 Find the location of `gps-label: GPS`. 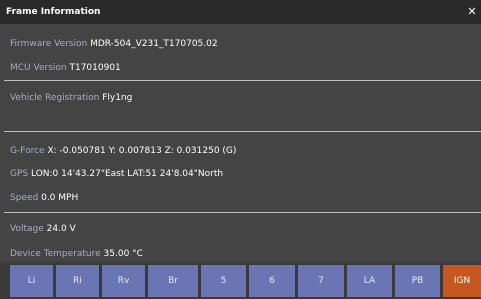

gps-label: GPS is located at coordinates (19, 174).